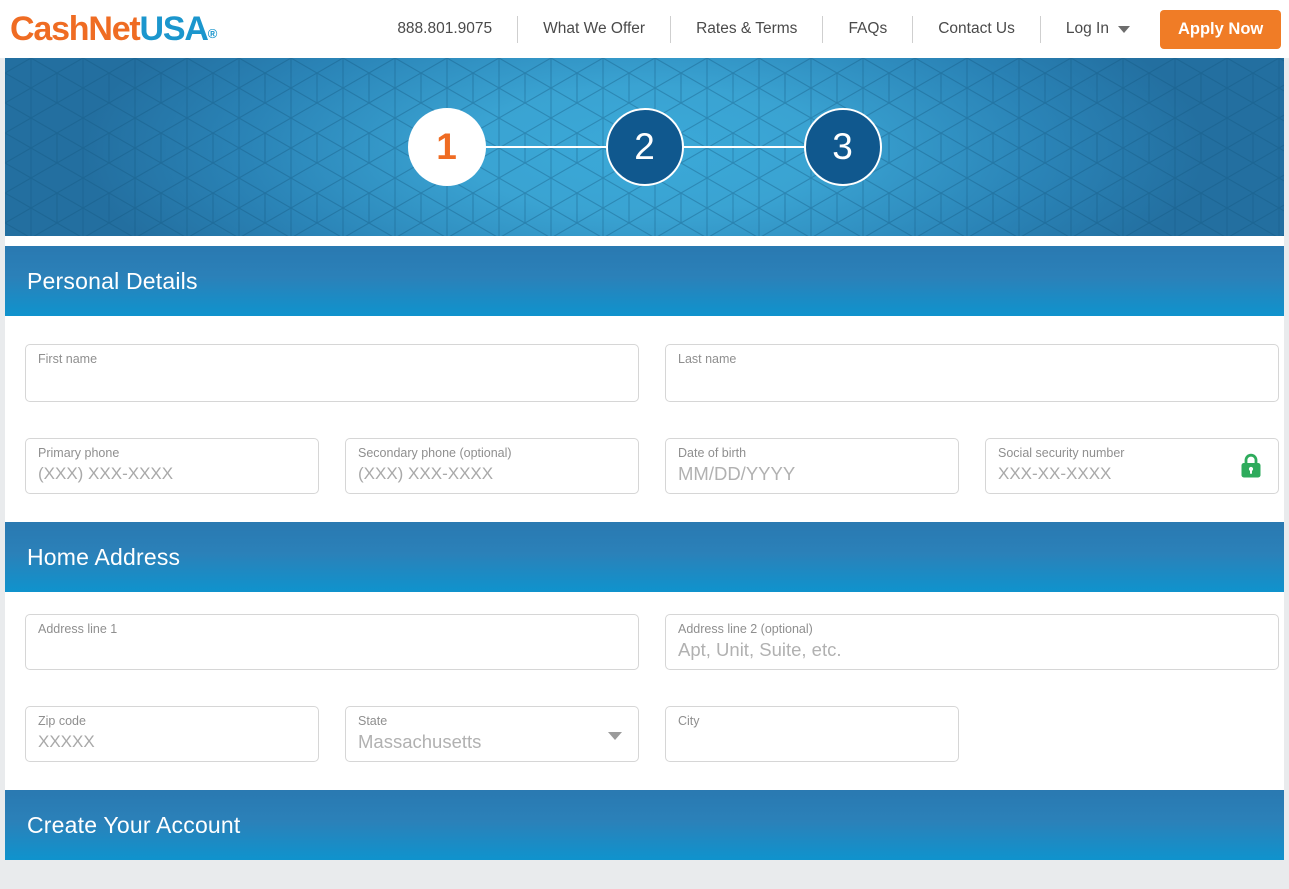 This screenshot has height=889, width=1289. I want to click on nav-item-faqs: FAQs, so click(867, 29).